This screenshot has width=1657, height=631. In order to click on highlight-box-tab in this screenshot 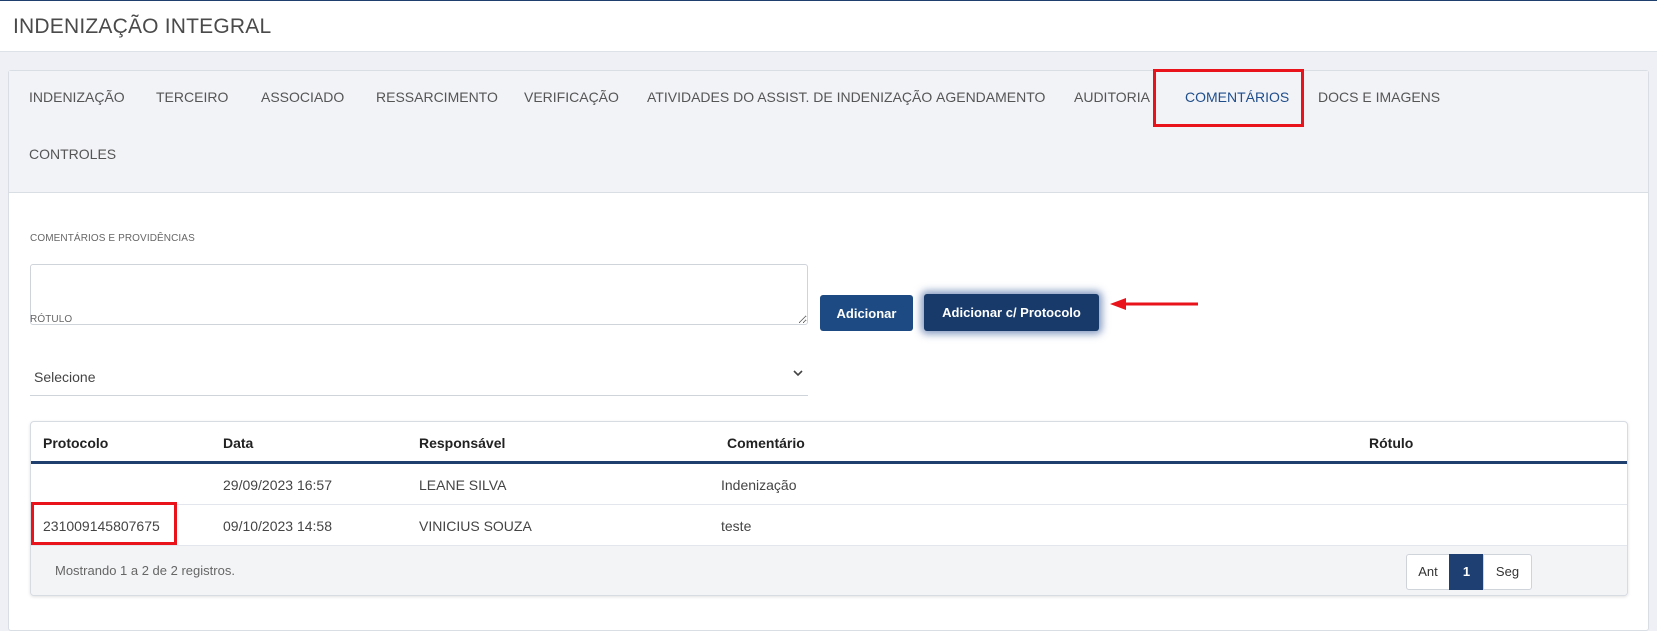, I will do `click(1228, 98)`.